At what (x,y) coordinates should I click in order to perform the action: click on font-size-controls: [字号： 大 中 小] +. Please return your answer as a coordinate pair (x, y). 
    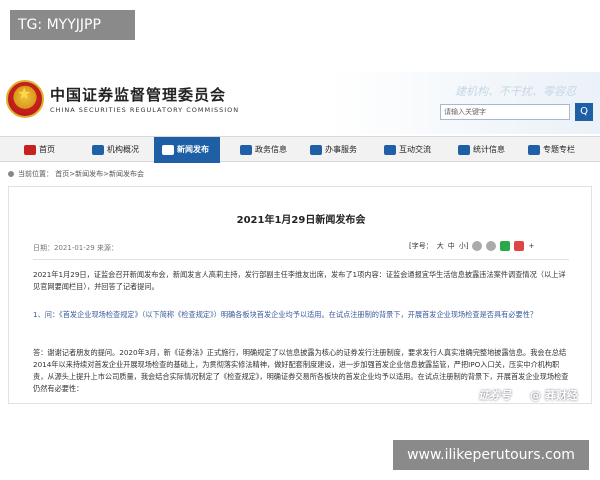
    Looking at the image, I should click on (471, 246).